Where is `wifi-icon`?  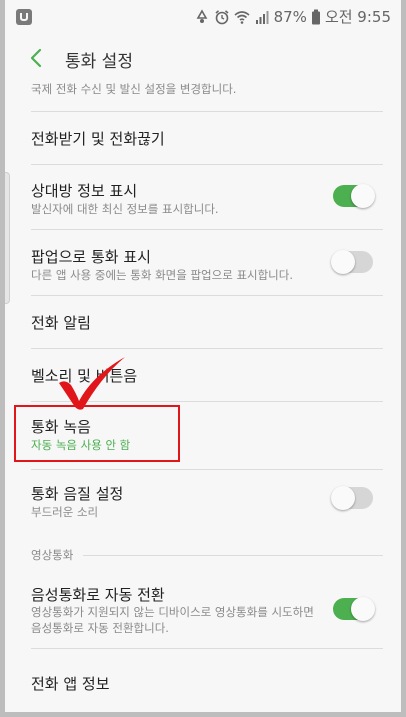 wifi-icon is located at coordinates (242, 17).